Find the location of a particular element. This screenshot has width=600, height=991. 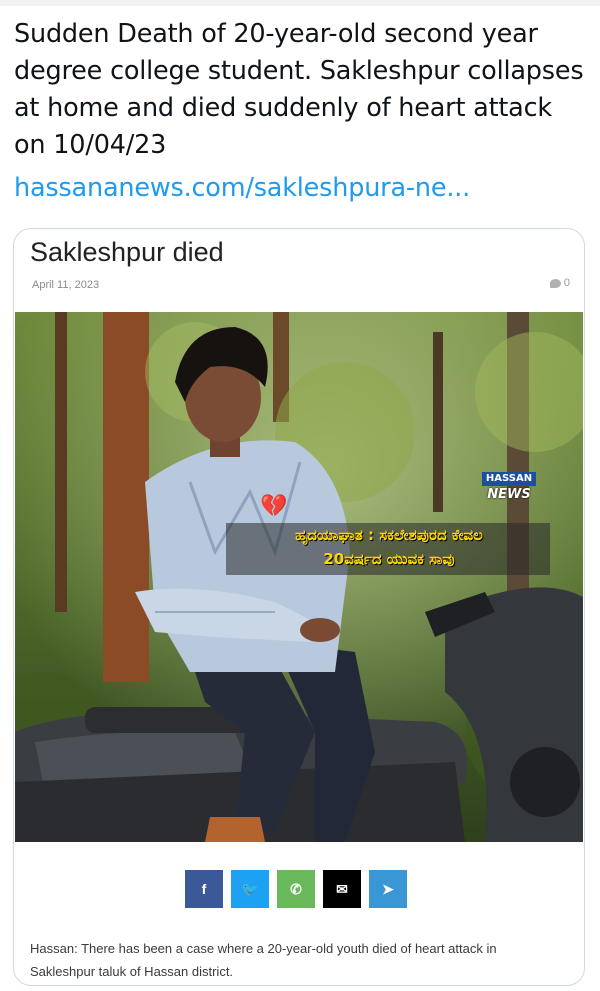

telegram-icon: ➤ is located at coordinates (388, 888).